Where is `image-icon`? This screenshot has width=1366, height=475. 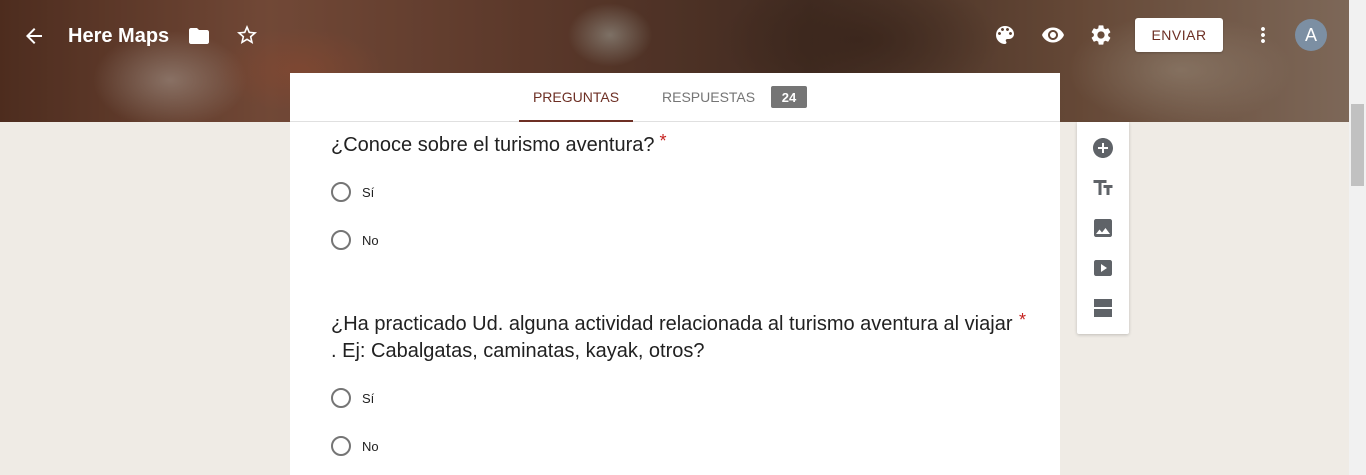
image-icon is located at coordinates (1103, 228).